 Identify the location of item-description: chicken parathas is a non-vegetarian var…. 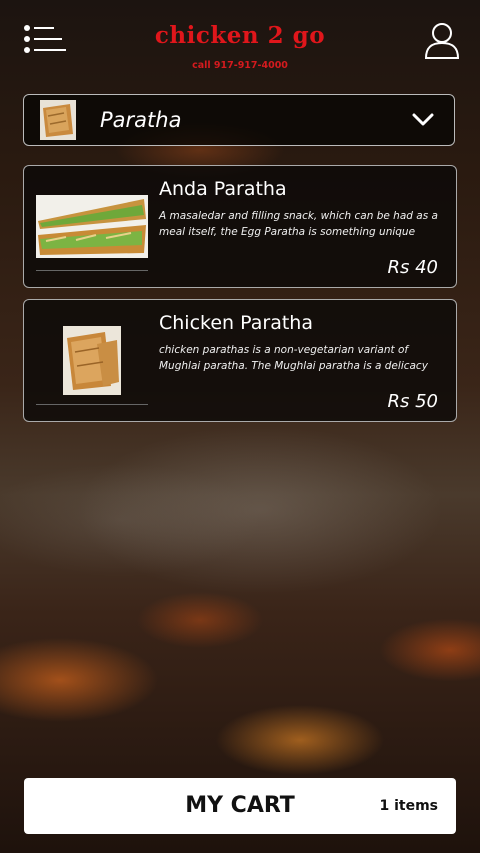
(293, 358).